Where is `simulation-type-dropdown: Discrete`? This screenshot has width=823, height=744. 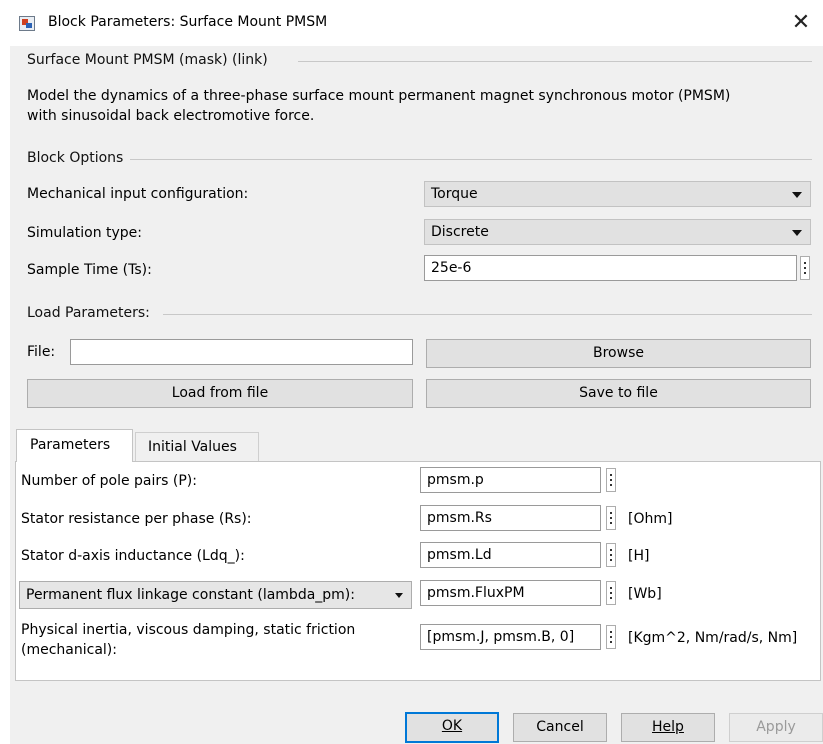 simulation-type-dropdown: Discrete is located at coordinates (617, 232).